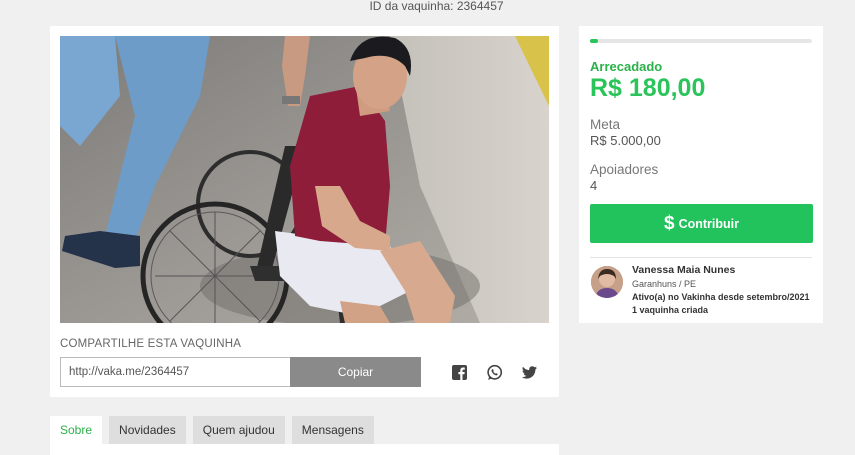 This screenshot has width=855, height=455. I want to click on owner-active-since: Ativo(a) no Vakinha desde setembro/2021, so click(721, 297).